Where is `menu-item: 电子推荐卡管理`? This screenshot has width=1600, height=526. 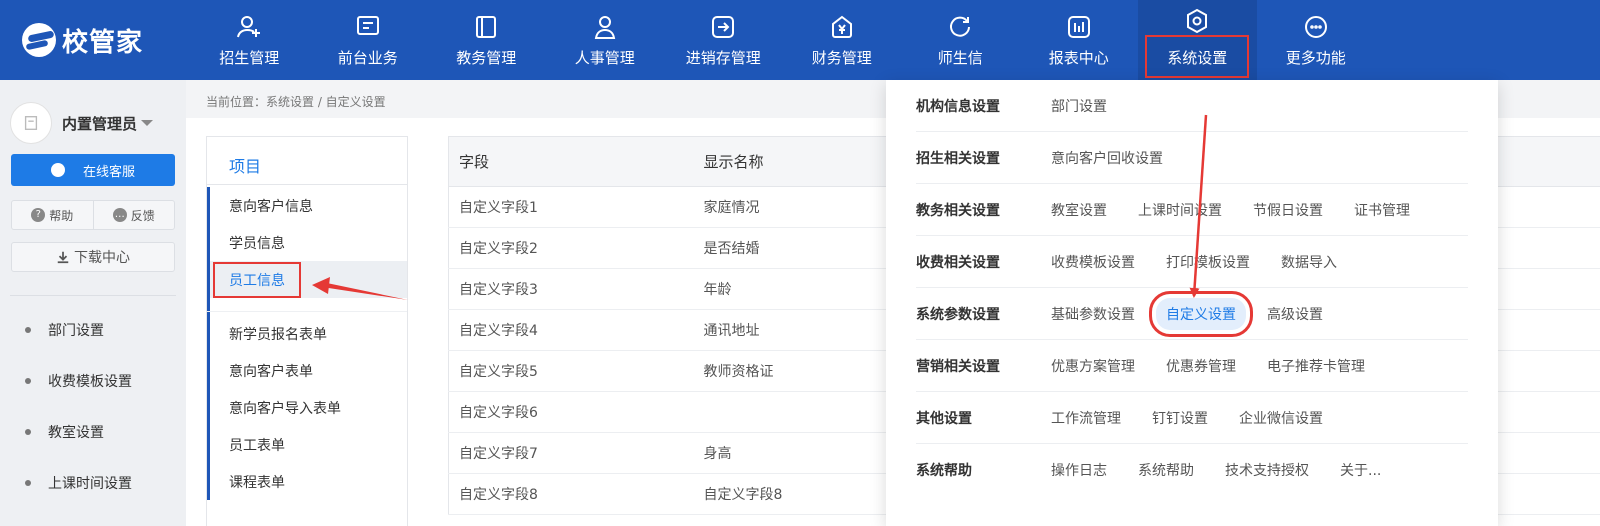 menu-item: 电子推荐卡管理 is located at coordinates (1316, 366).